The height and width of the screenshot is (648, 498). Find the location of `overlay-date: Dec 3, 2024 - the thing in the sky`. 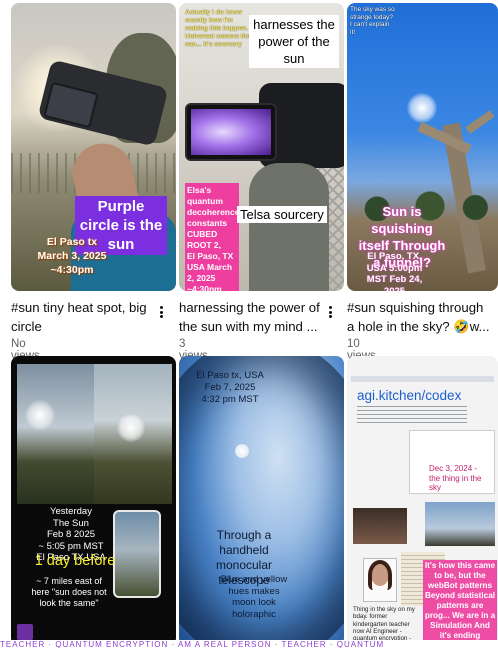

overlay-date: Dec 3, 2024 - the thing in the sky is located at coordinates (455, 478).